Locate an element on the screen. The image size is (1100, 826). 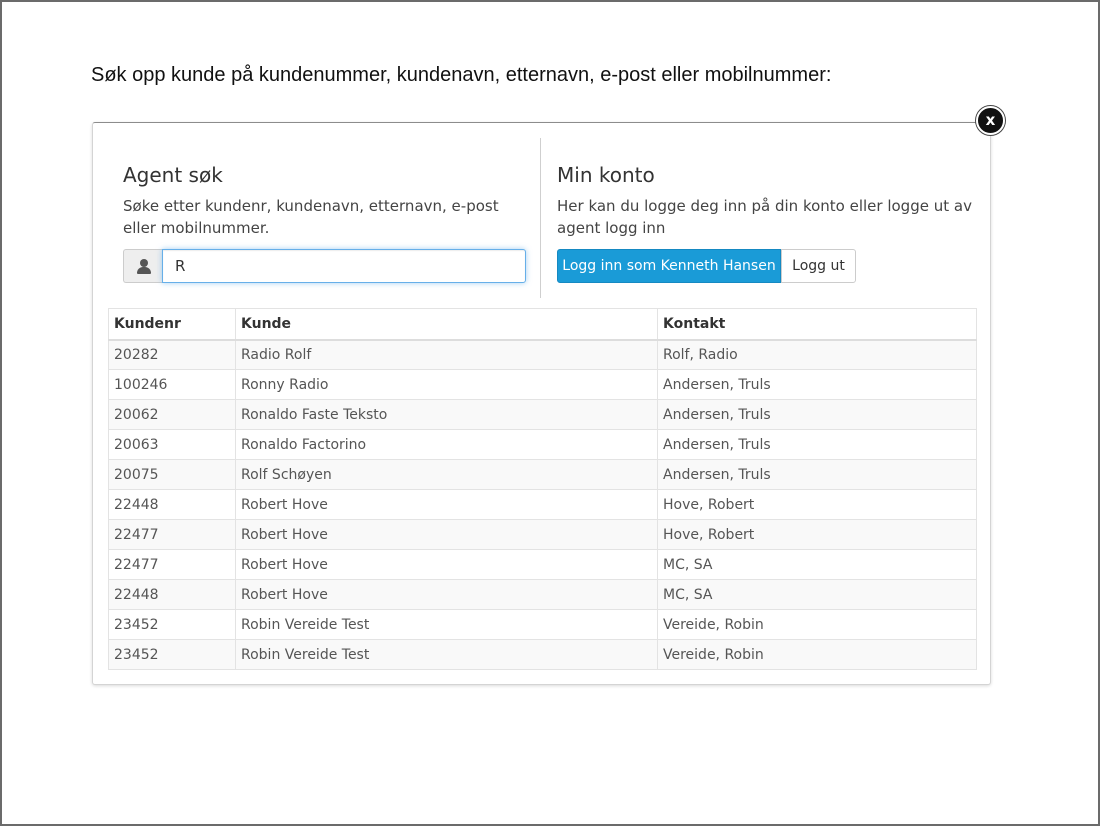
agent-search-title: Agent søk is located at coordinates (173, 175).